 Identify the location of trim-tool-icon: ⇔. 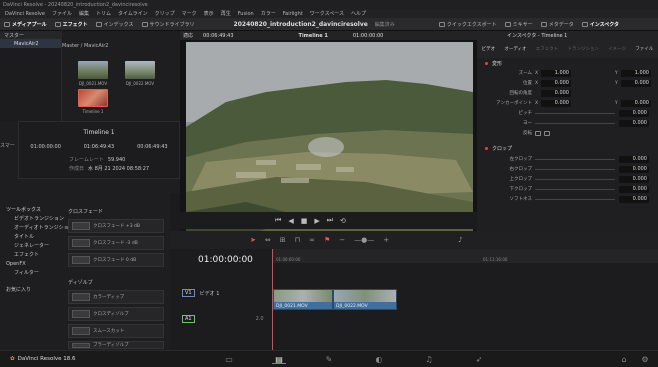
(268, 240).